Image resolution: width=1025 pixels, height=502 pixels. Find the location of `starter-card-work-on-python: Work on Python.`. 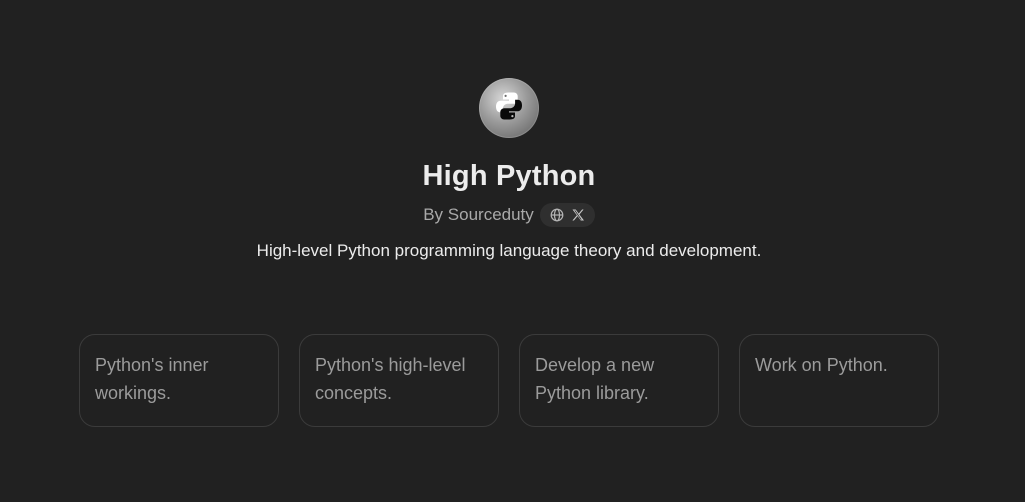

starter-card-work-on-python: Work on Python. is located at coordinates (839, 380).